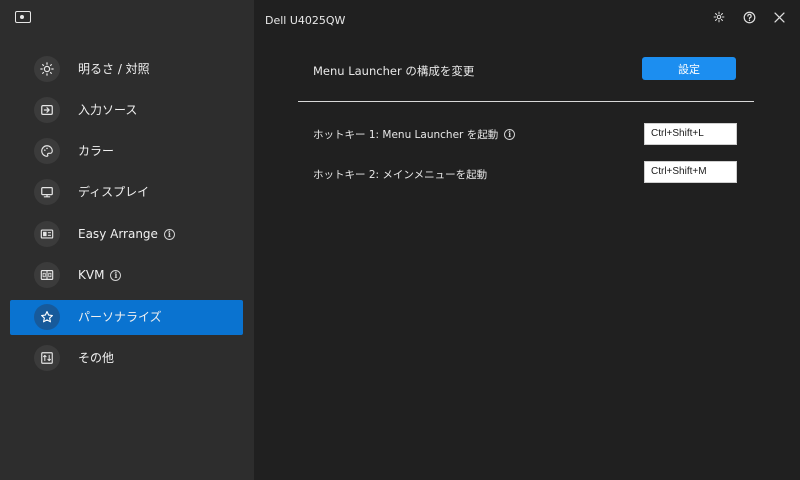 The height and width of the screenshot is (480, 800). I want to click on sidebar-item-others: その他, so click(126, 358).